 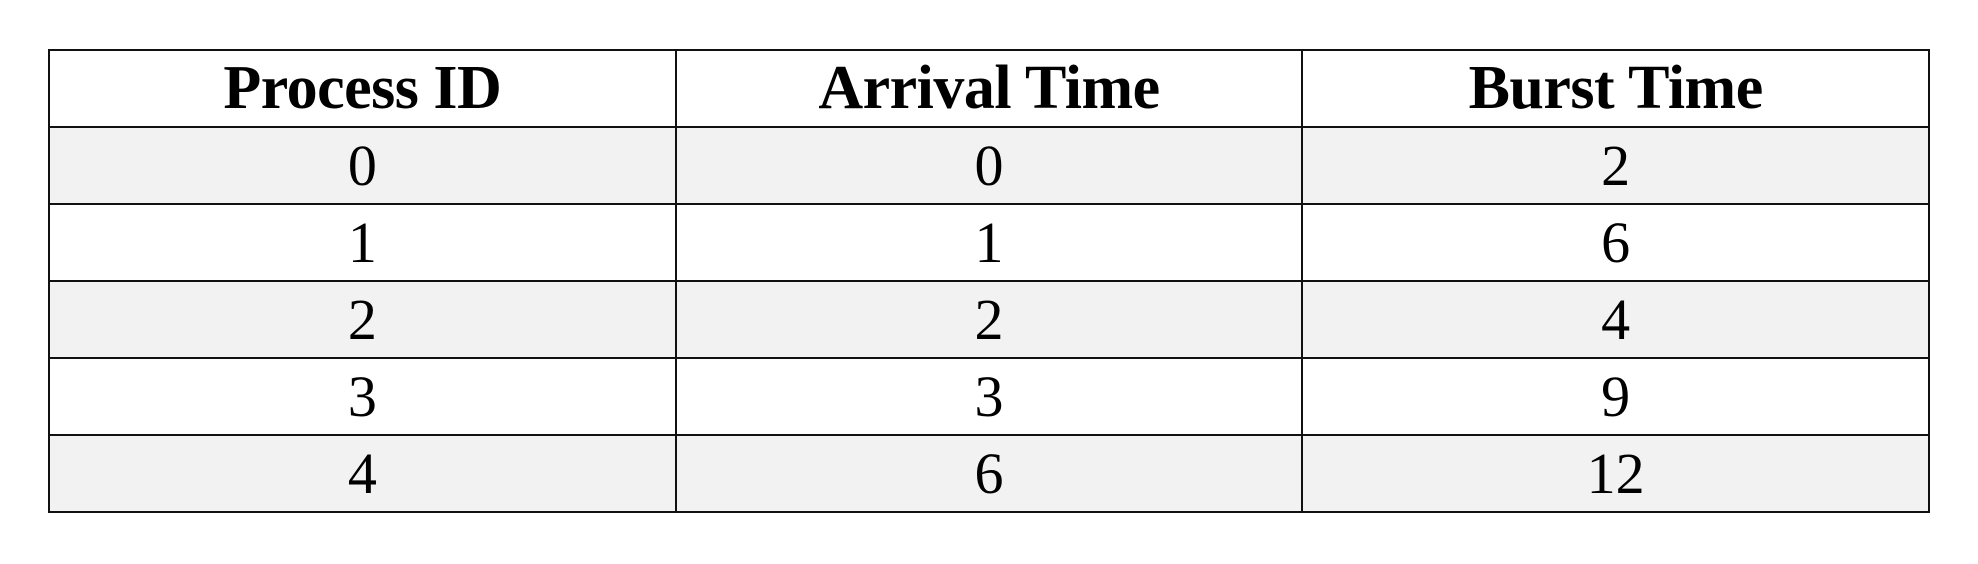 I want to click on cell-process-id: 1, so click(x=362, y=242).